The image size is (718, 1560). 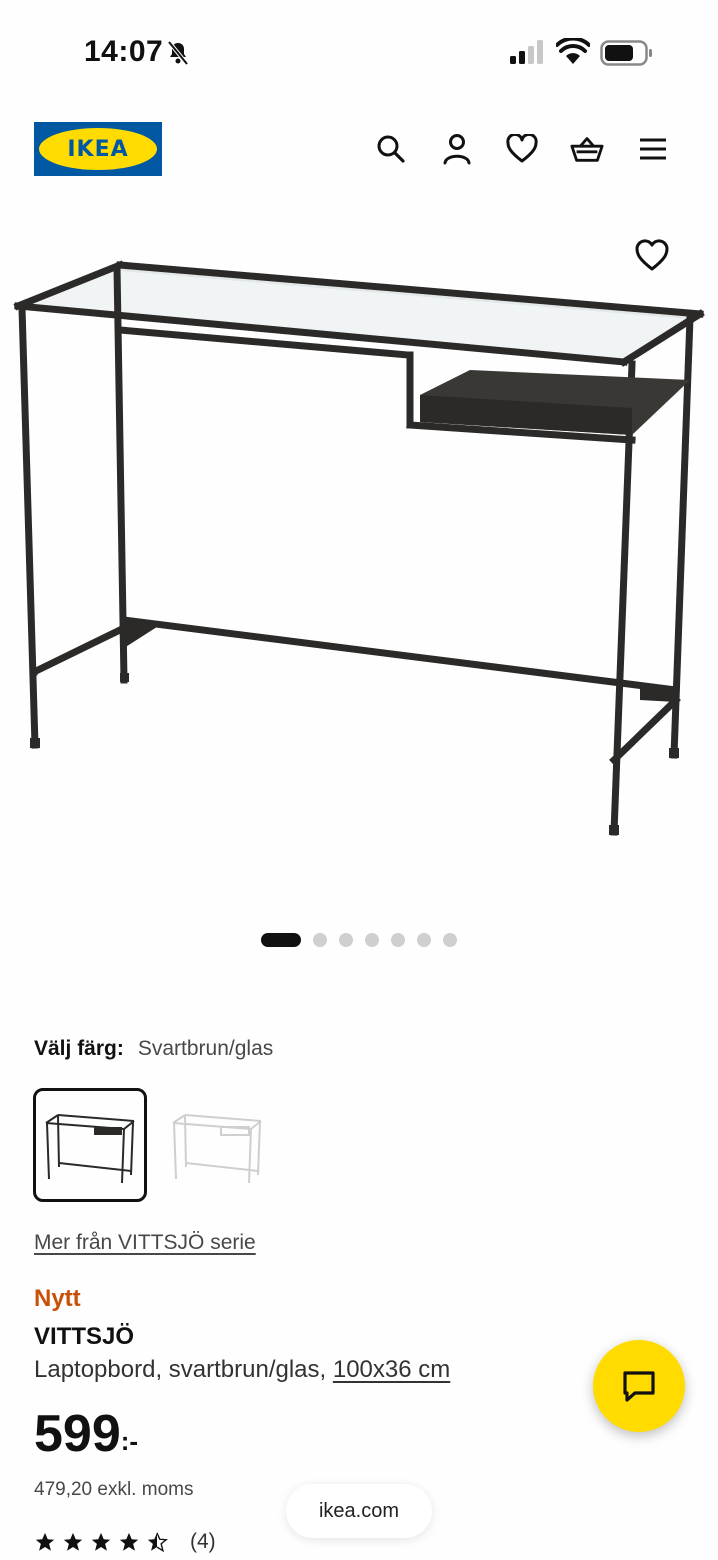 I want to click on logo-text: IKEA, so click(x=98, y=149).